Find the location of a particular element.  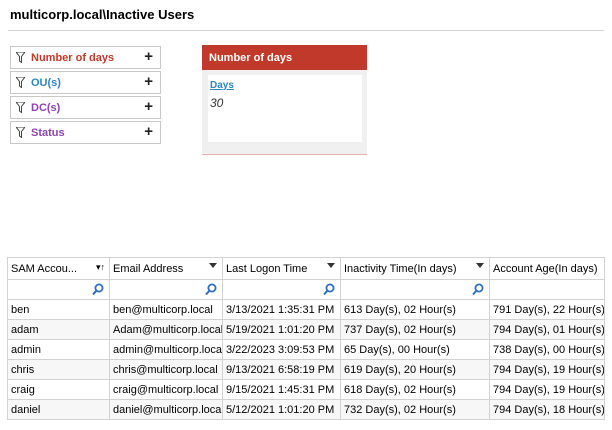

cell-account-age: 791 Day(s), 22 Hour(s) is located at coordinates (547, 309).